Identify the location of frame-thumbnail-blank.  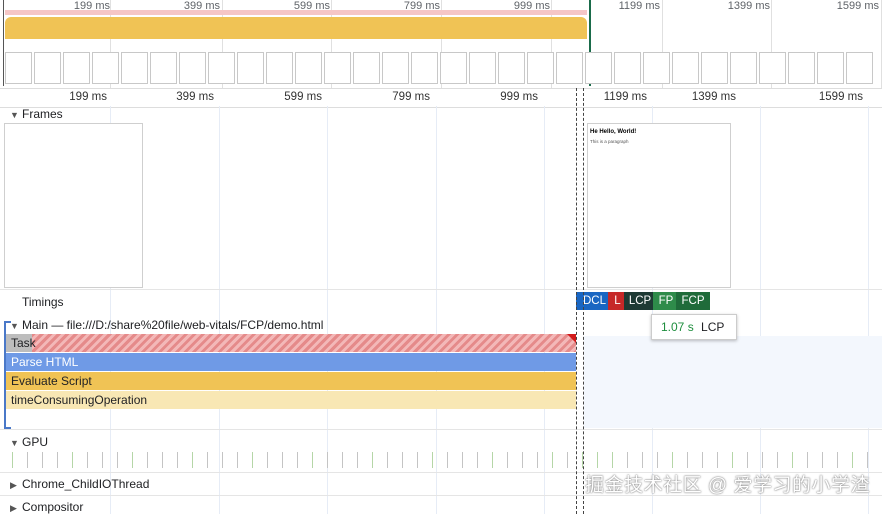
(73, 205).